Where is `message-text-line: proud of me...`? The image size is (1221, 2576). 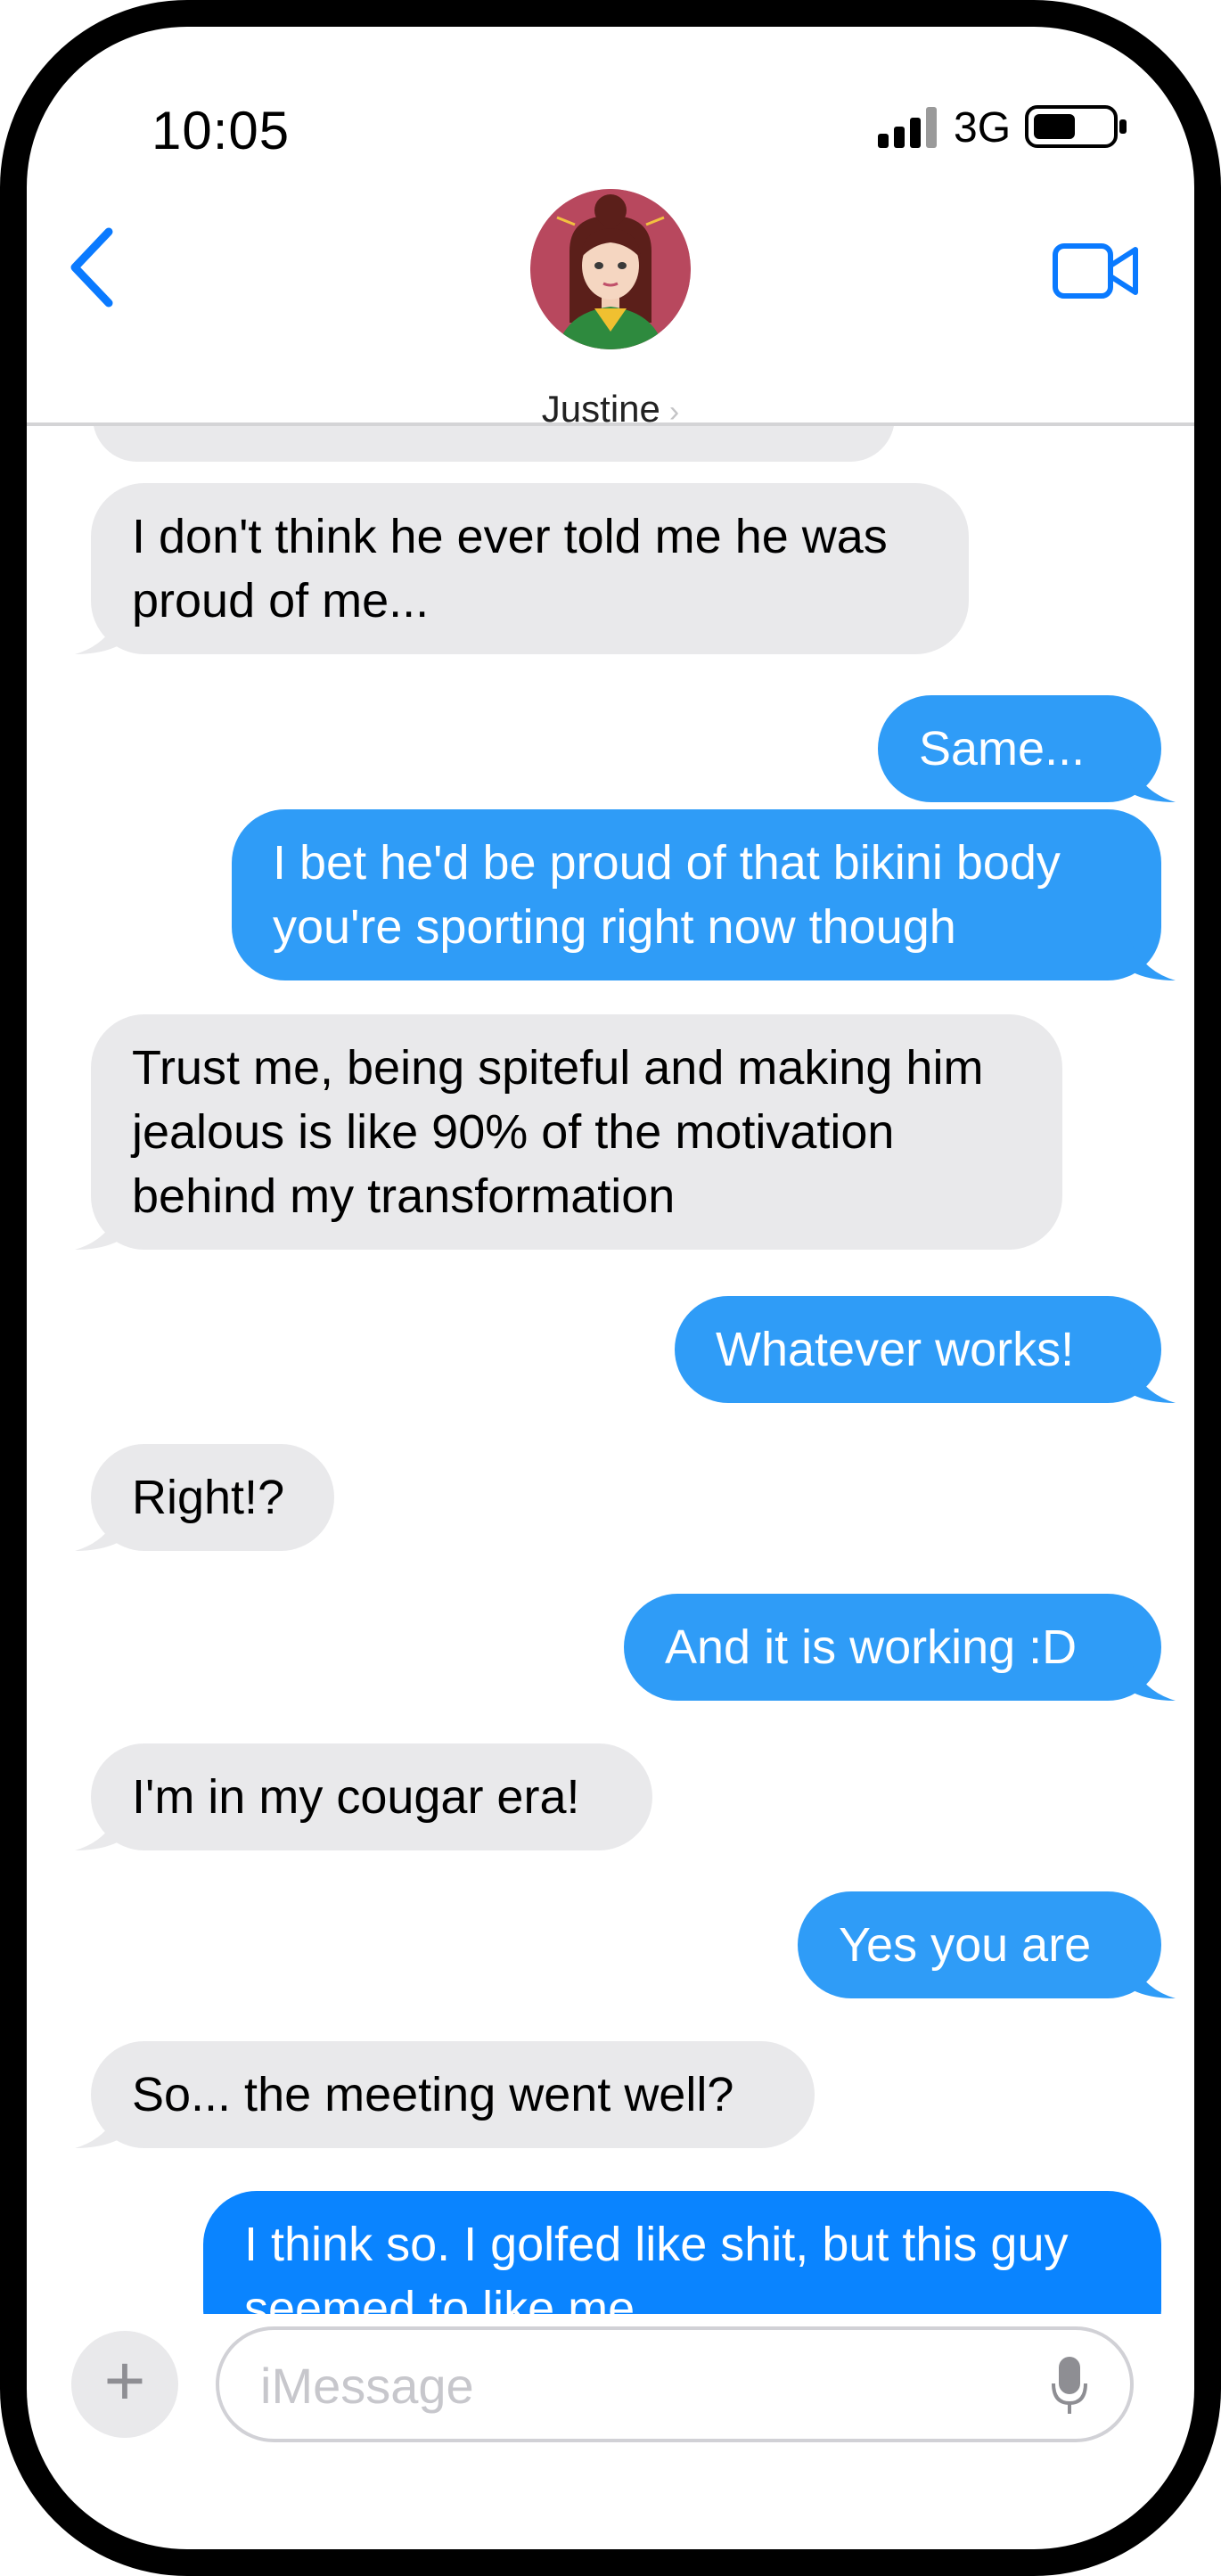 message-text-line: proud of me... is located at coordinates (281, 601).